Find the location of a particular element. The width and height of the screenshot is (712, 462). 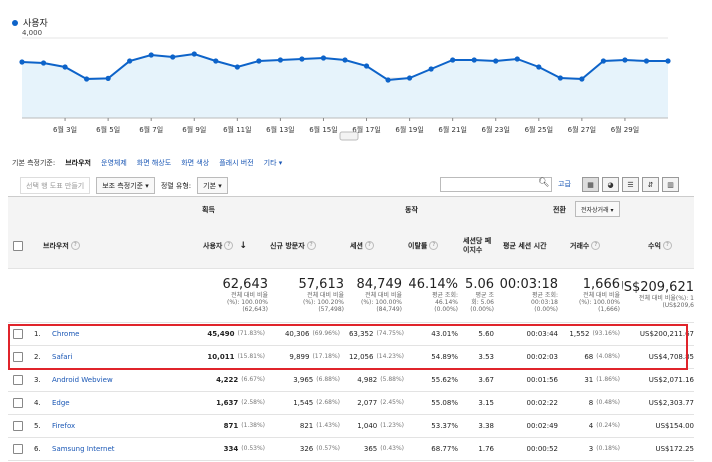

total-cell: 57,613 전체 대비 비율 (%): 100.20% (57,498) is located at coordinates (305, 295).